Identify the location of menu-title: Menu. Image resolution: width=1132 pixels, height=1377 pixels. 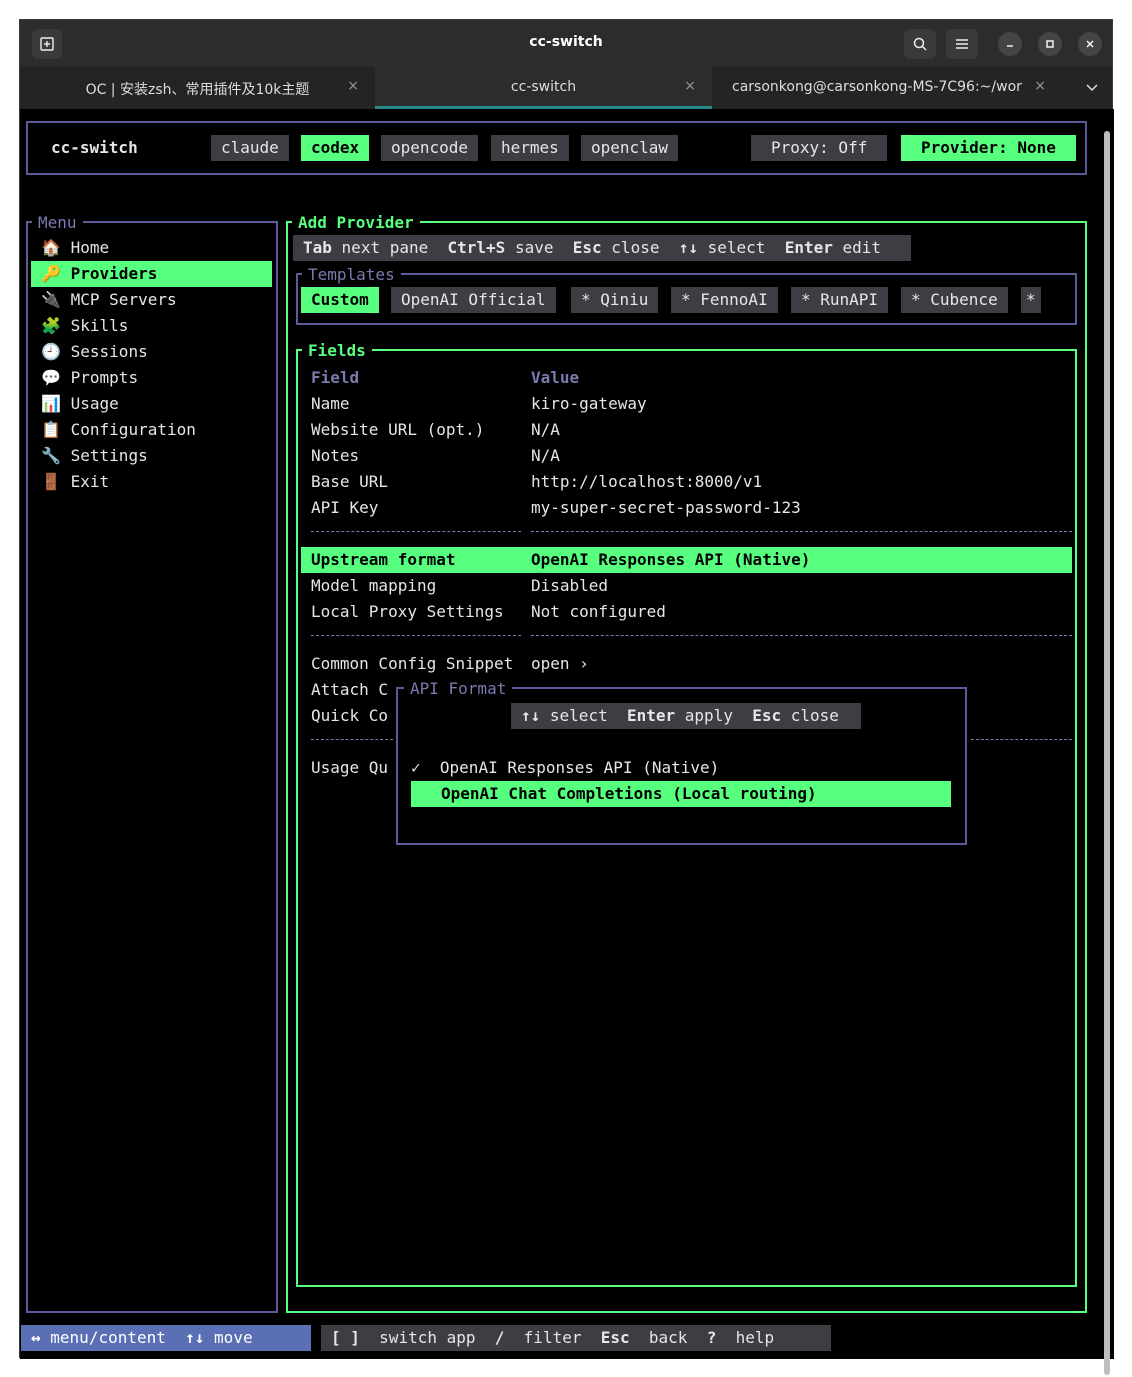
(57, 223).